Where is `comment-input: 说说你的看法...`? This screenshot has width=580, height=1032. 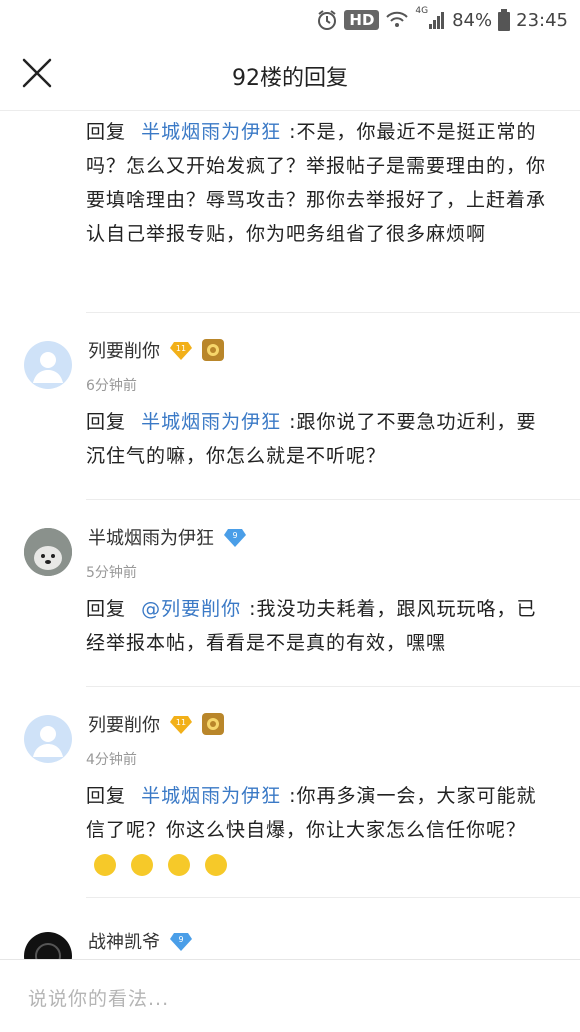 comment-input: 说说你的看法... is located at coordinates (98, 997).